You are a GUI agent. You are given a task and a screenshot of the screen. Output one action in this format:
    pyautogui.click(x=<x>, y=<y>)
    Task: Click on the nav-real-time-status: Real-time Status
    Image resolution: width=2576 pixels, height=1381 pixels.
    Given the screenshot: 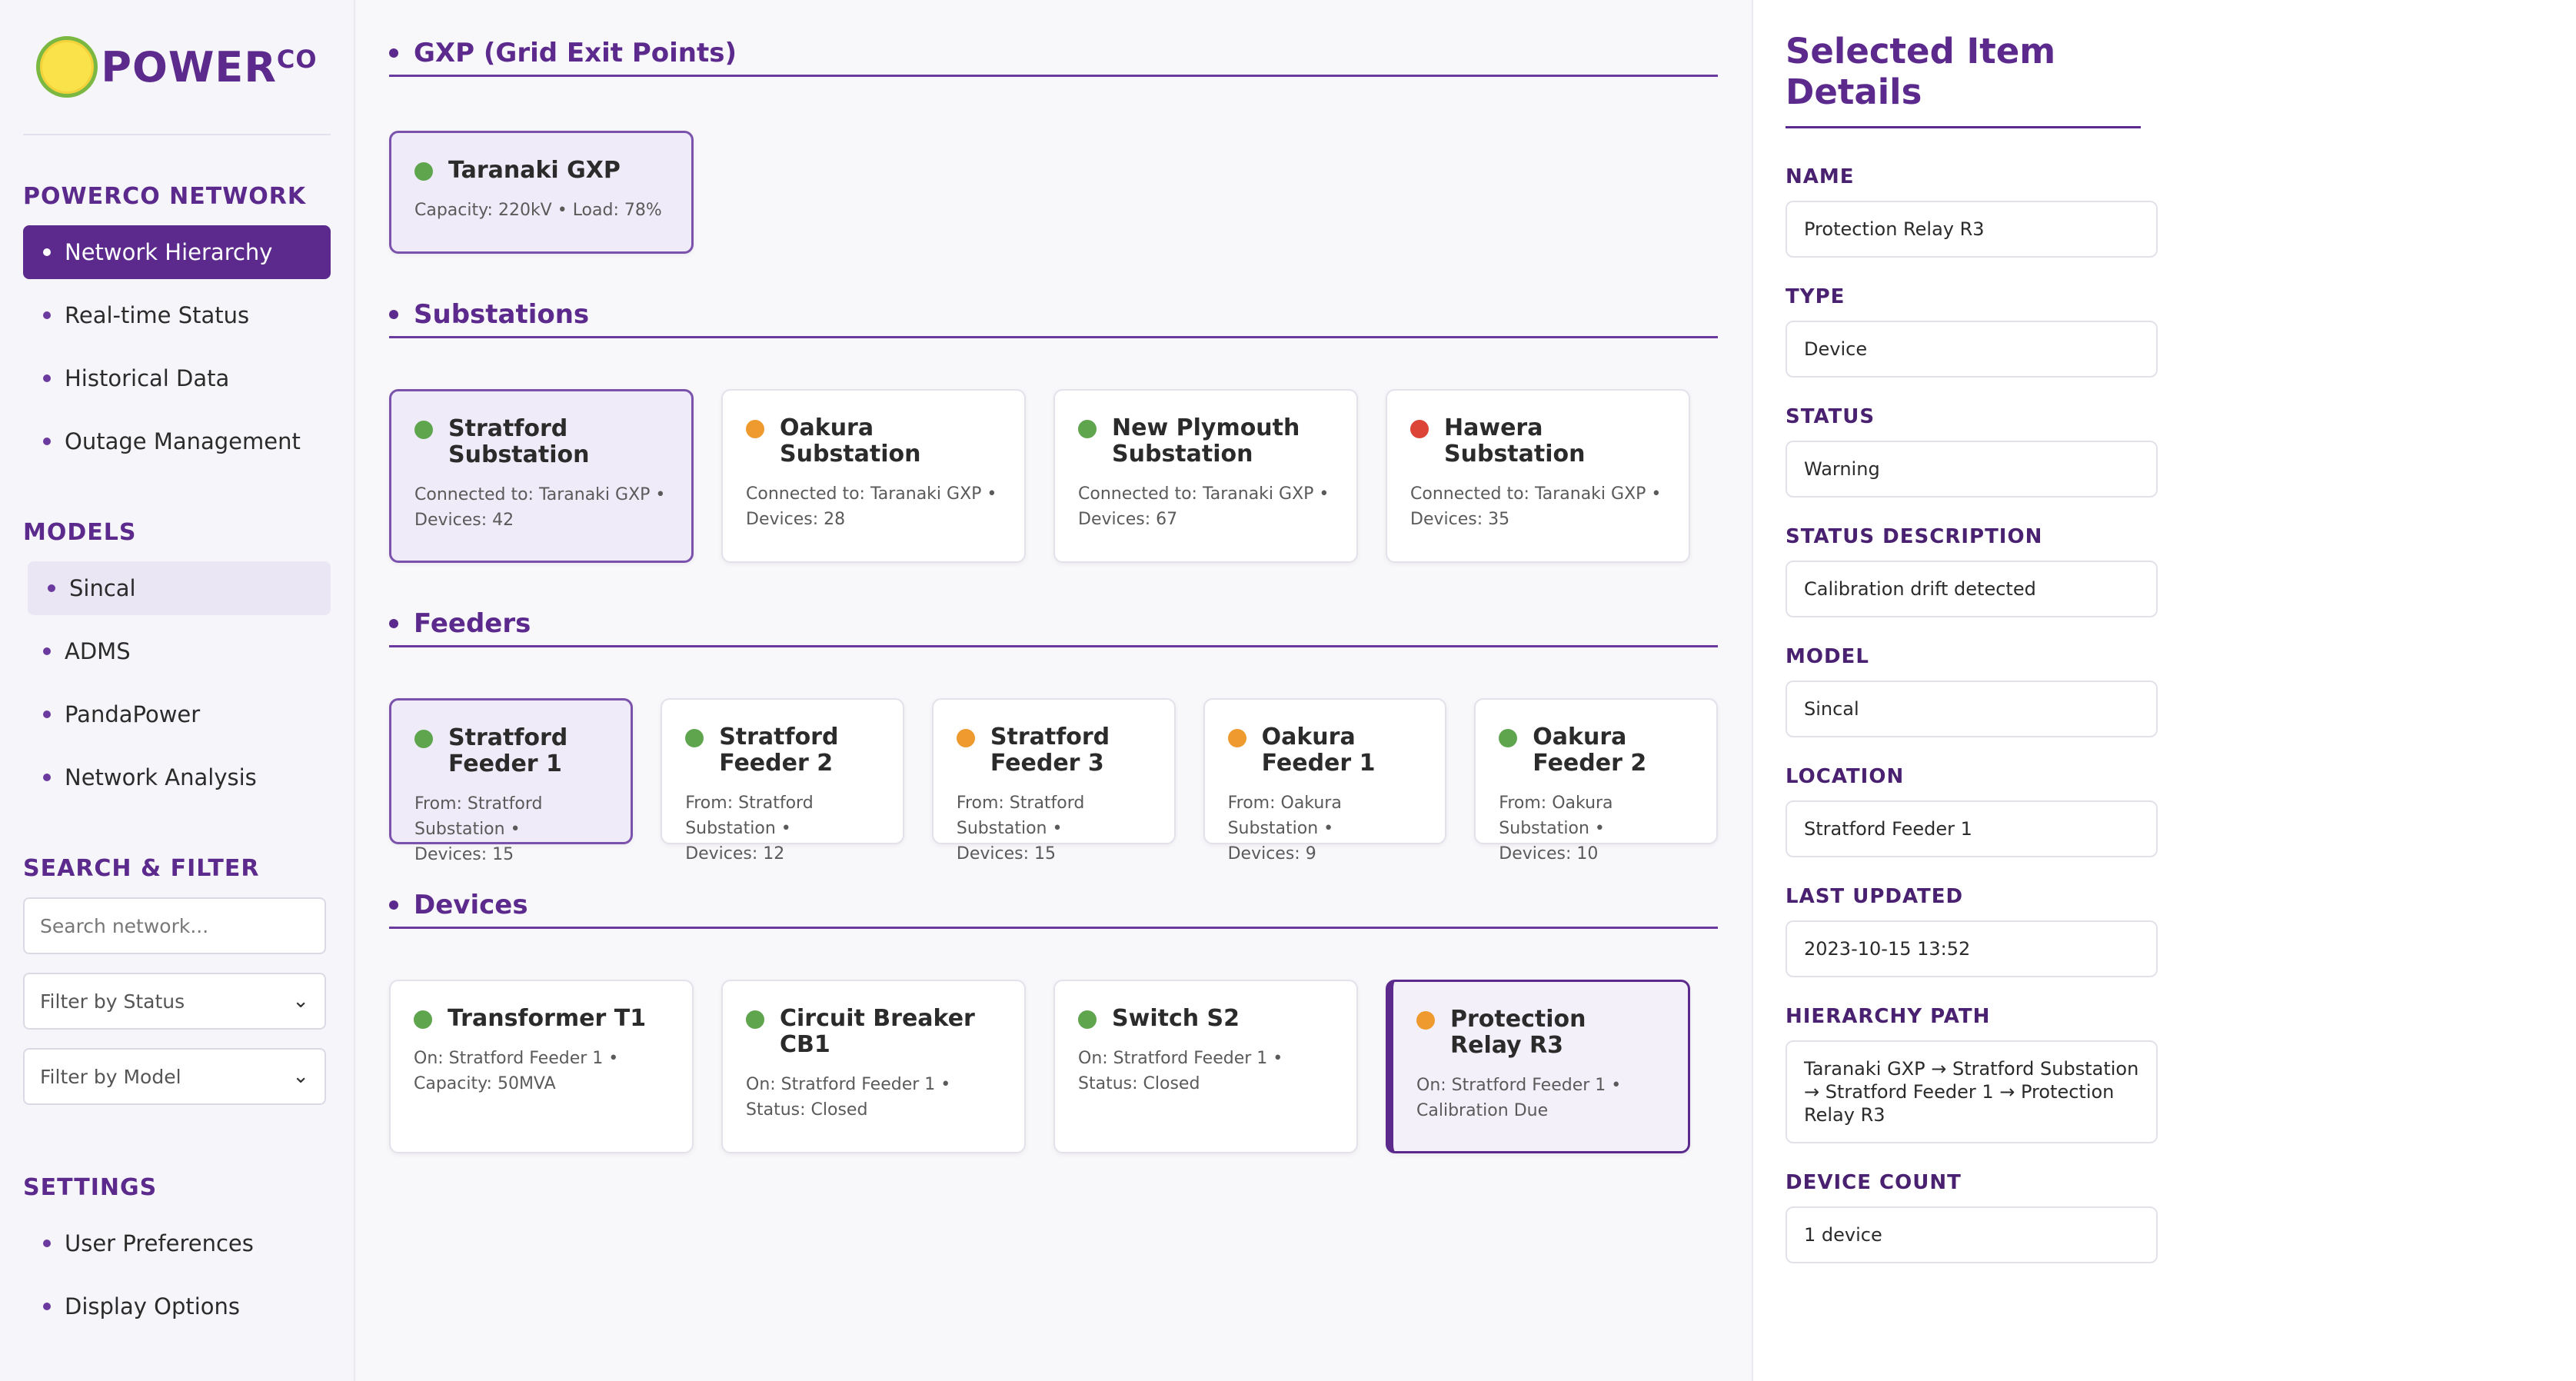 What is the action you would take?
    pyautogui.click(x=177, y=315)
    